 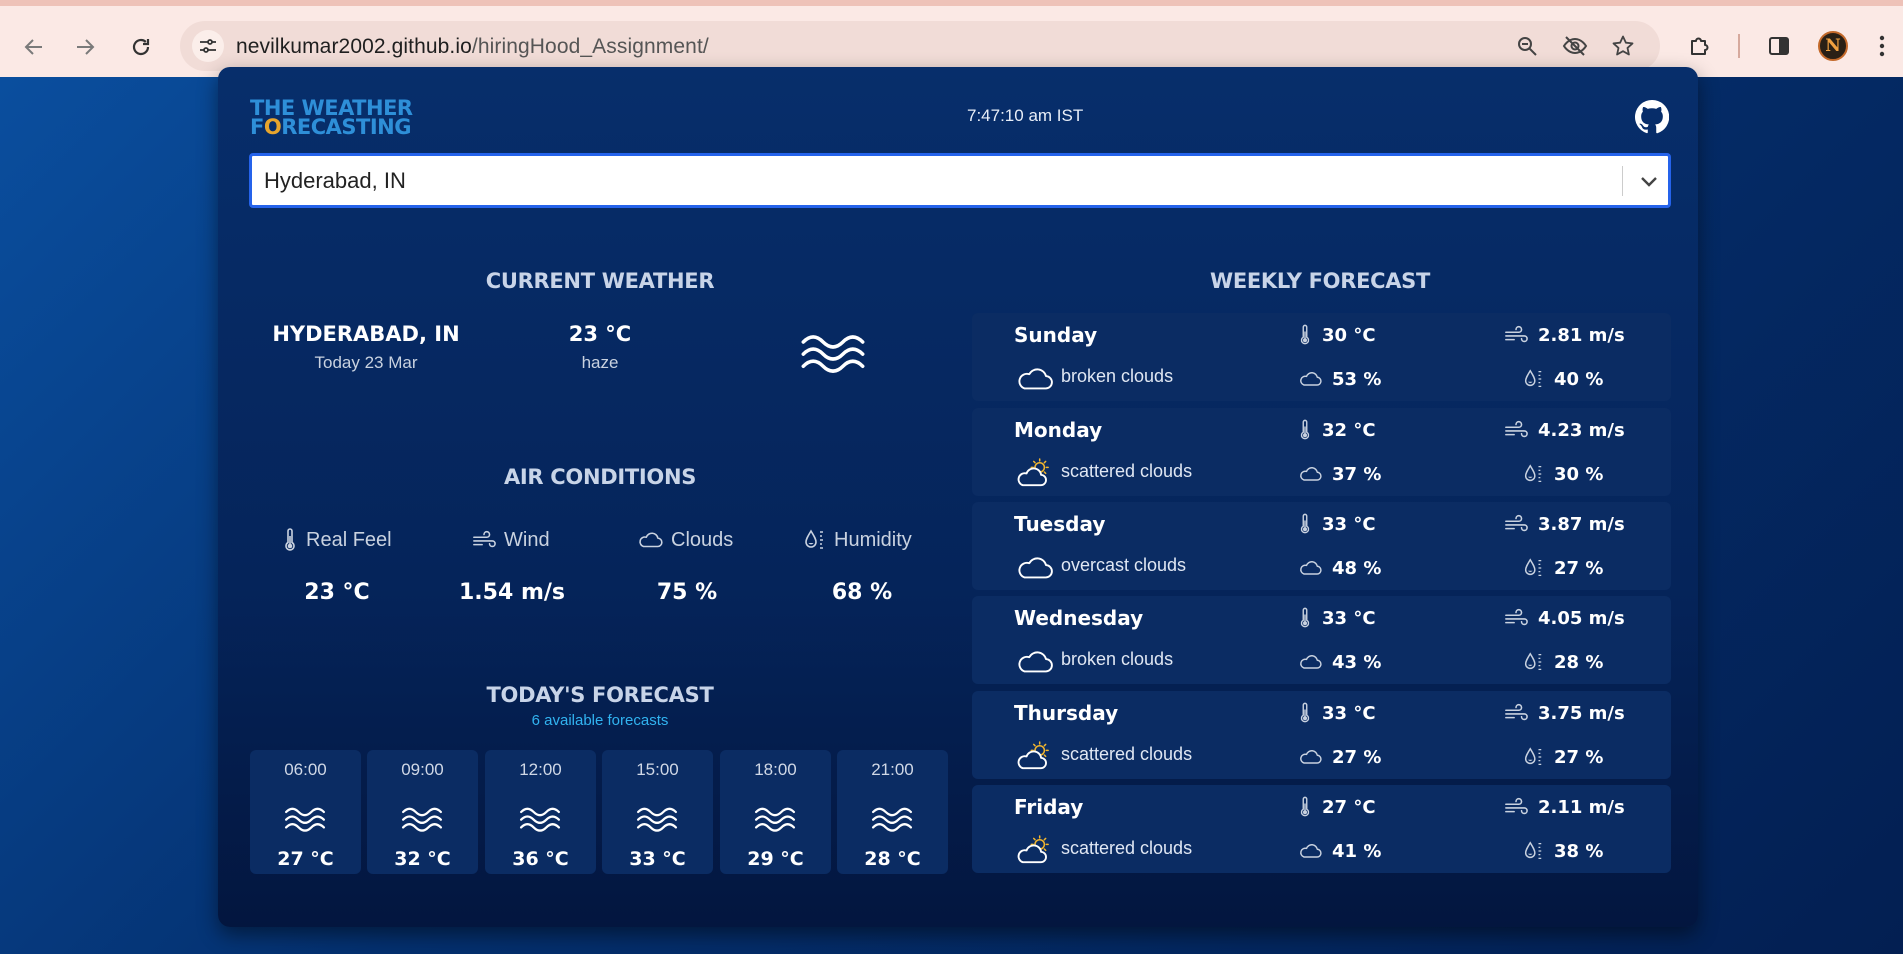 I want to click on logo-letter-f: F, so click(x=257, y=127).